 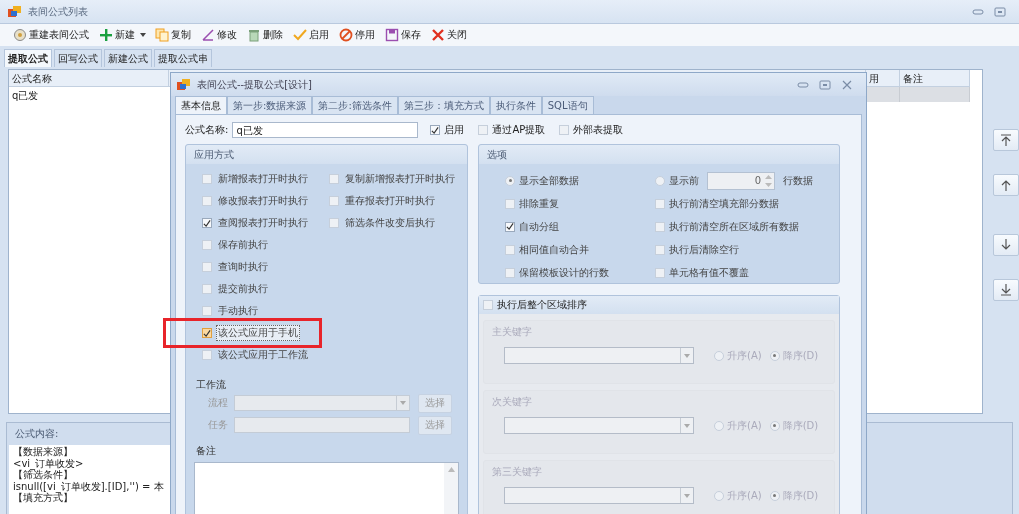 What do you see at coordinates (798, 180) in the screenshot?
I see `field-label: 行数据` at bounding box center [798, 180].